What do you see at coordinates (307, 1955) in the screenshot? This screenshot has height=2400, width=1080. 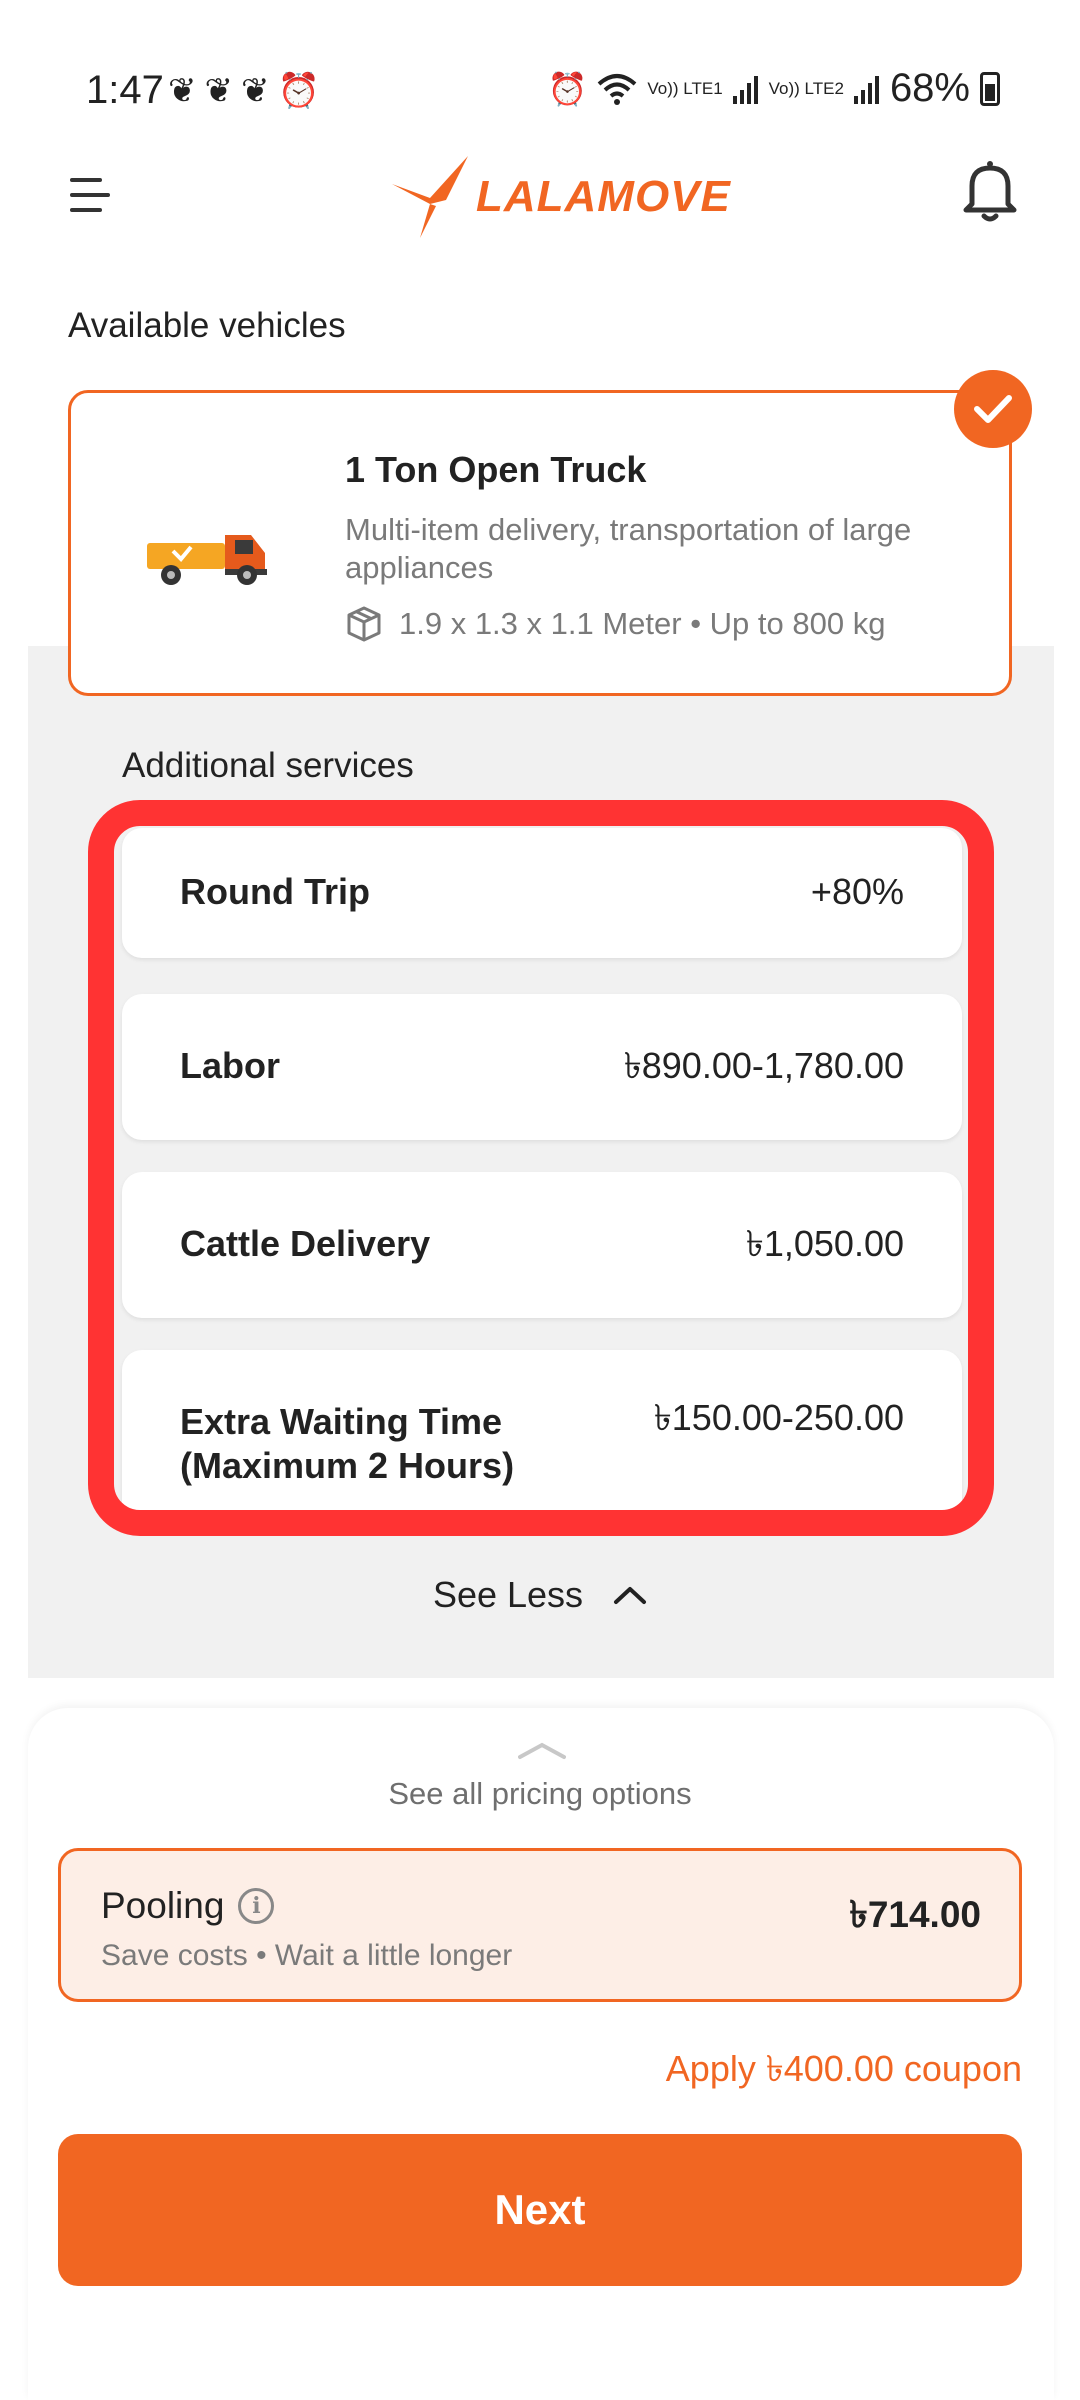 I see `pooling-subtitle: Save costs • Wait a little longer` at bounding box center [307, 1955].